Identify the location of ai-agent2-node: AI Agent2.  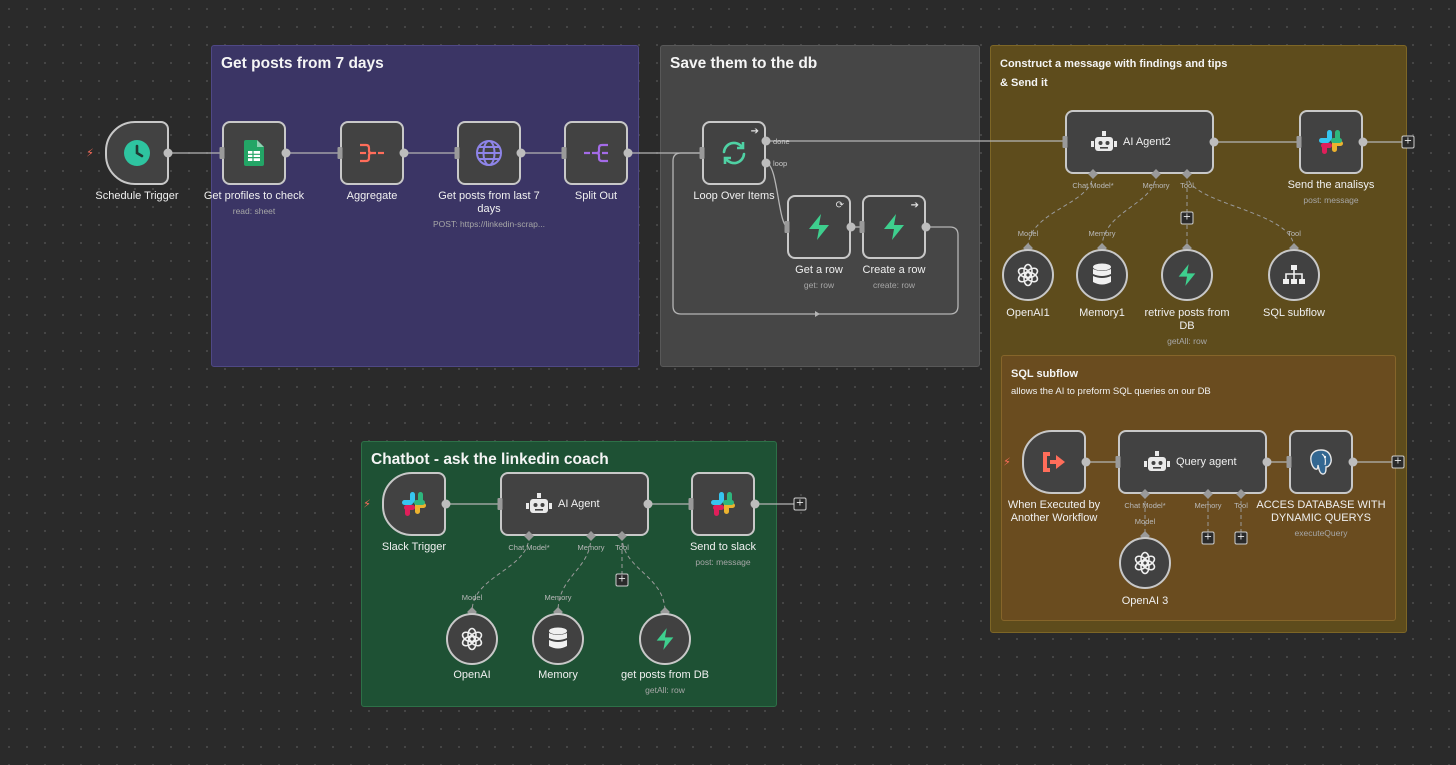
(1139, 142).